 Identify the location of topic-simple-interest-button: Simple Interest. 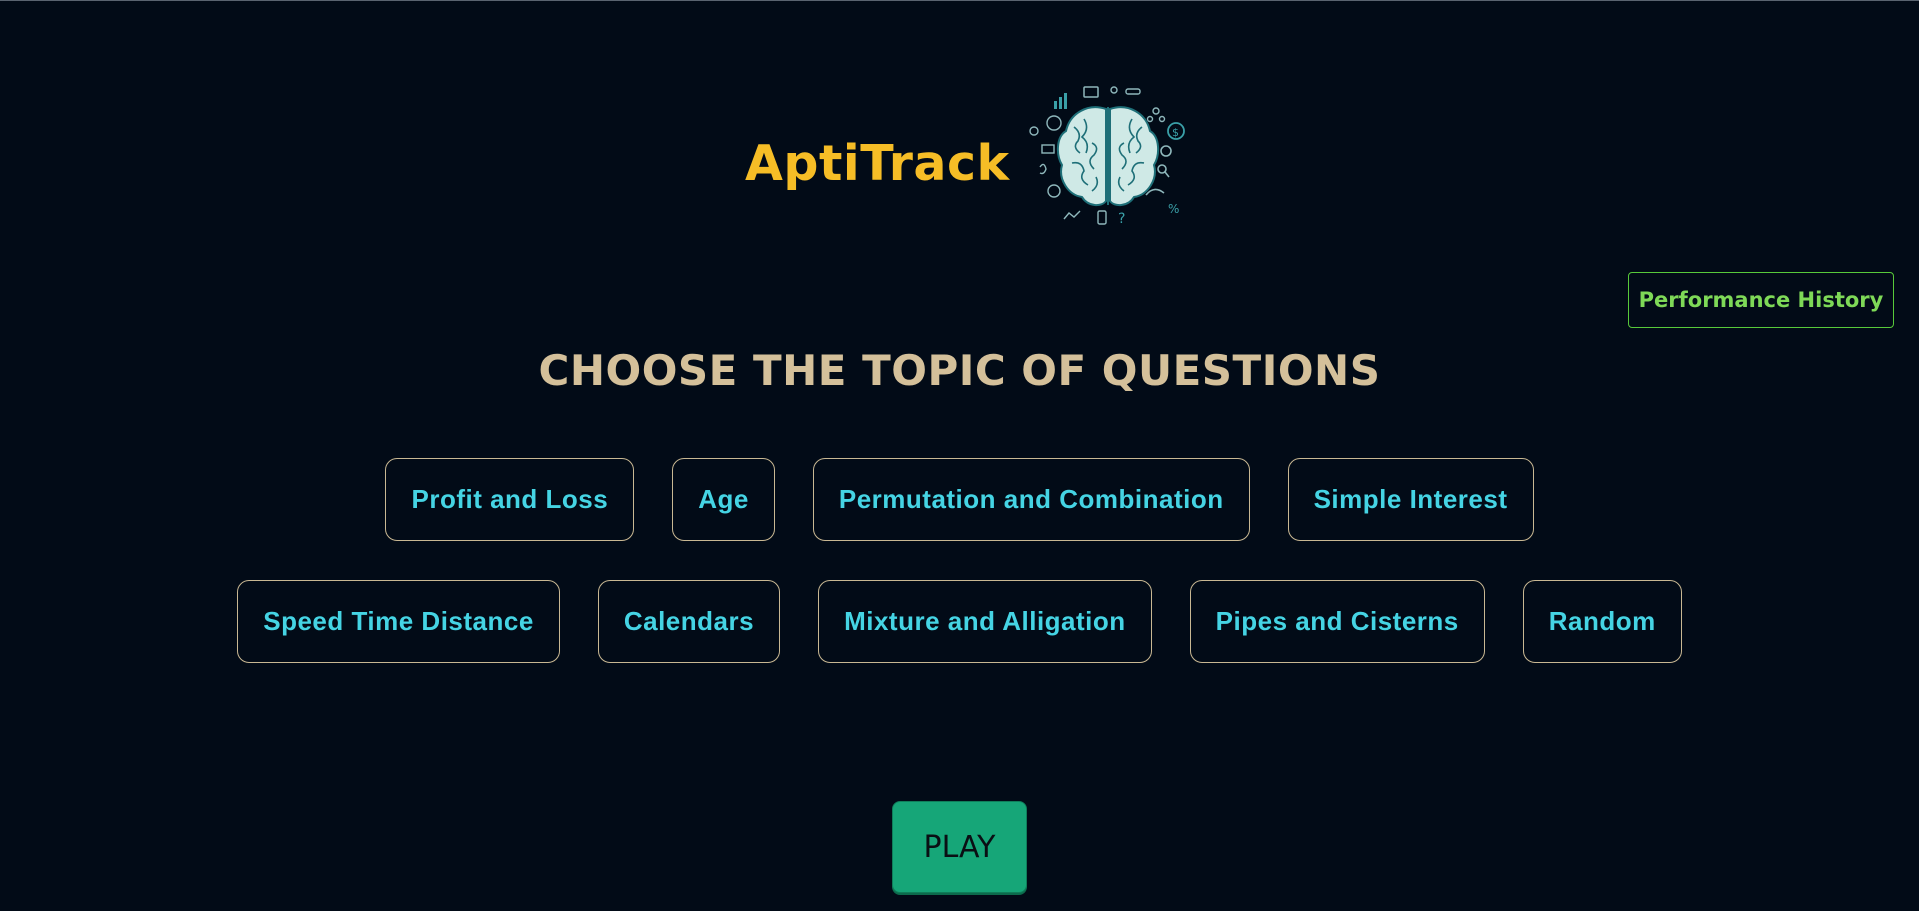
(1410, 499).